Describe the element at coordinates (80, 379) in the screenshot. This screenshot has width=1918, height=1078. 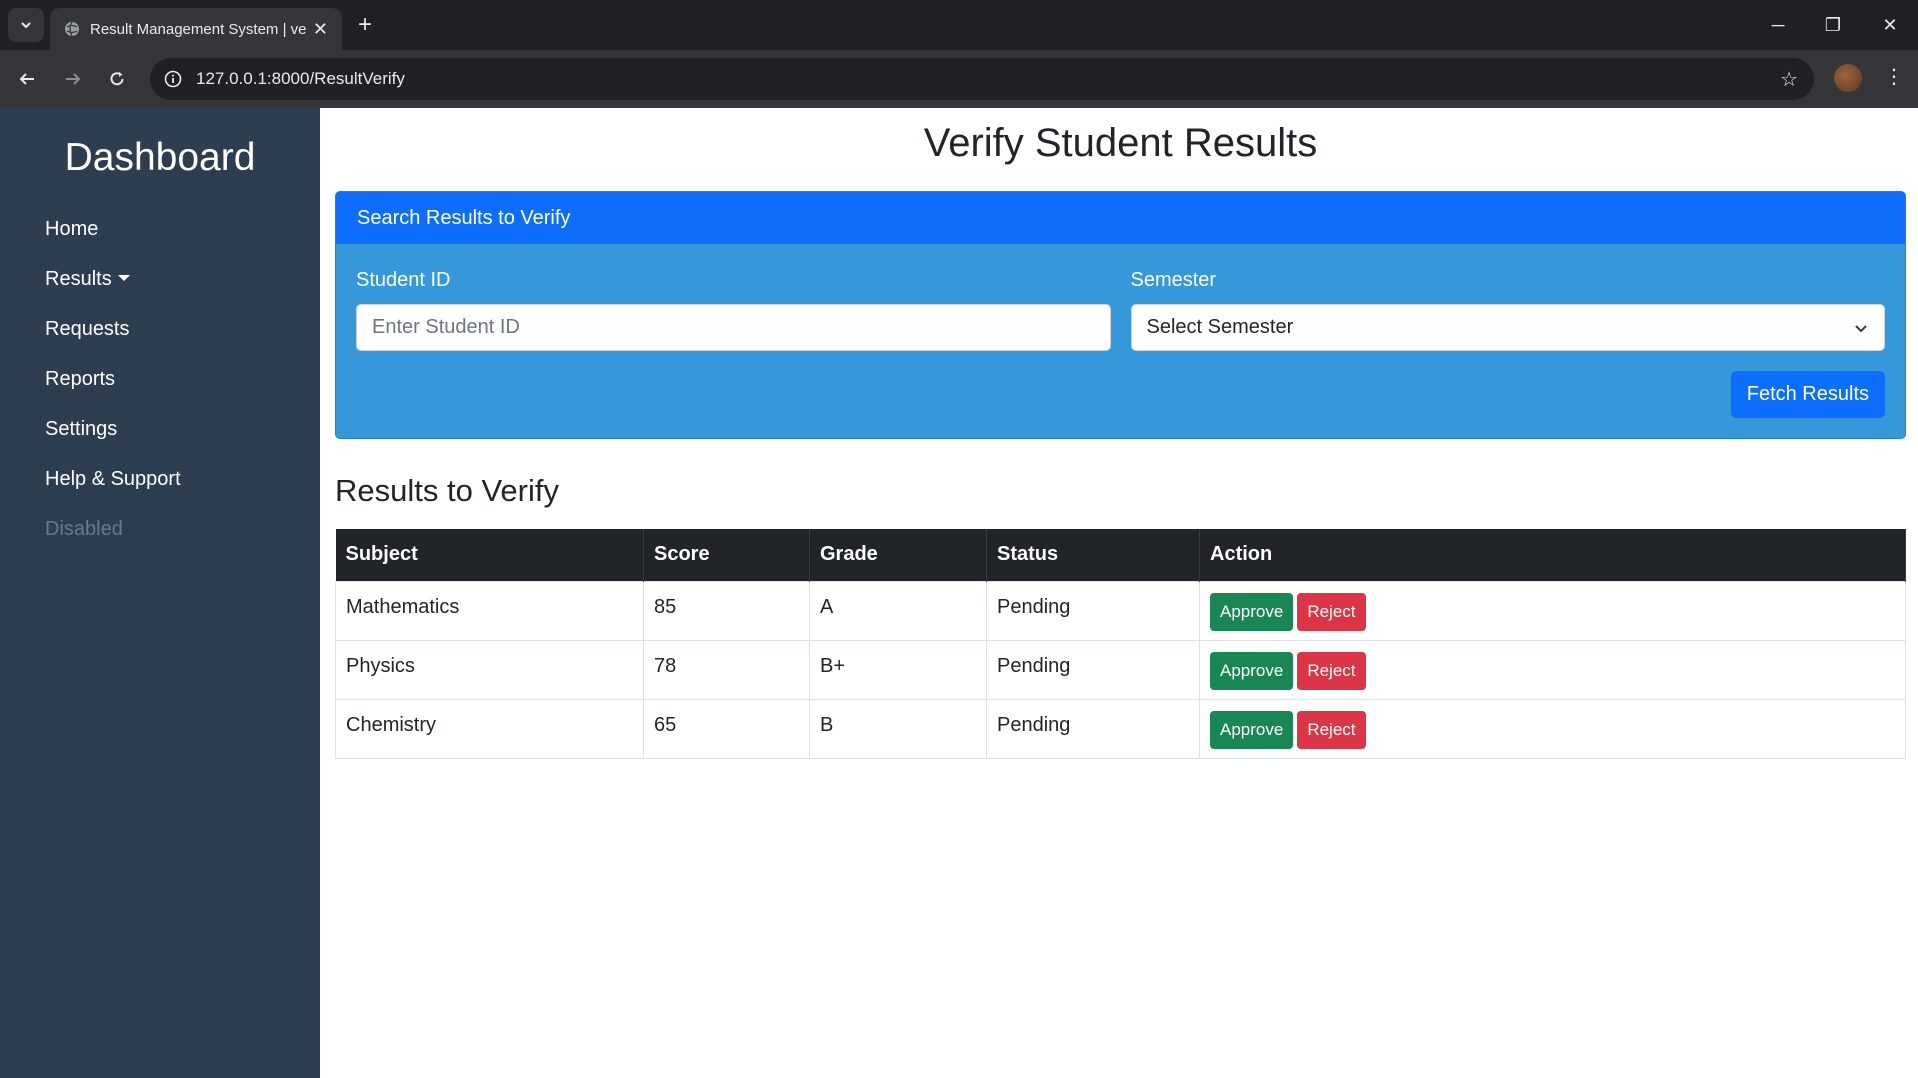
I see `sidebar-item-label: Reports` at that location.